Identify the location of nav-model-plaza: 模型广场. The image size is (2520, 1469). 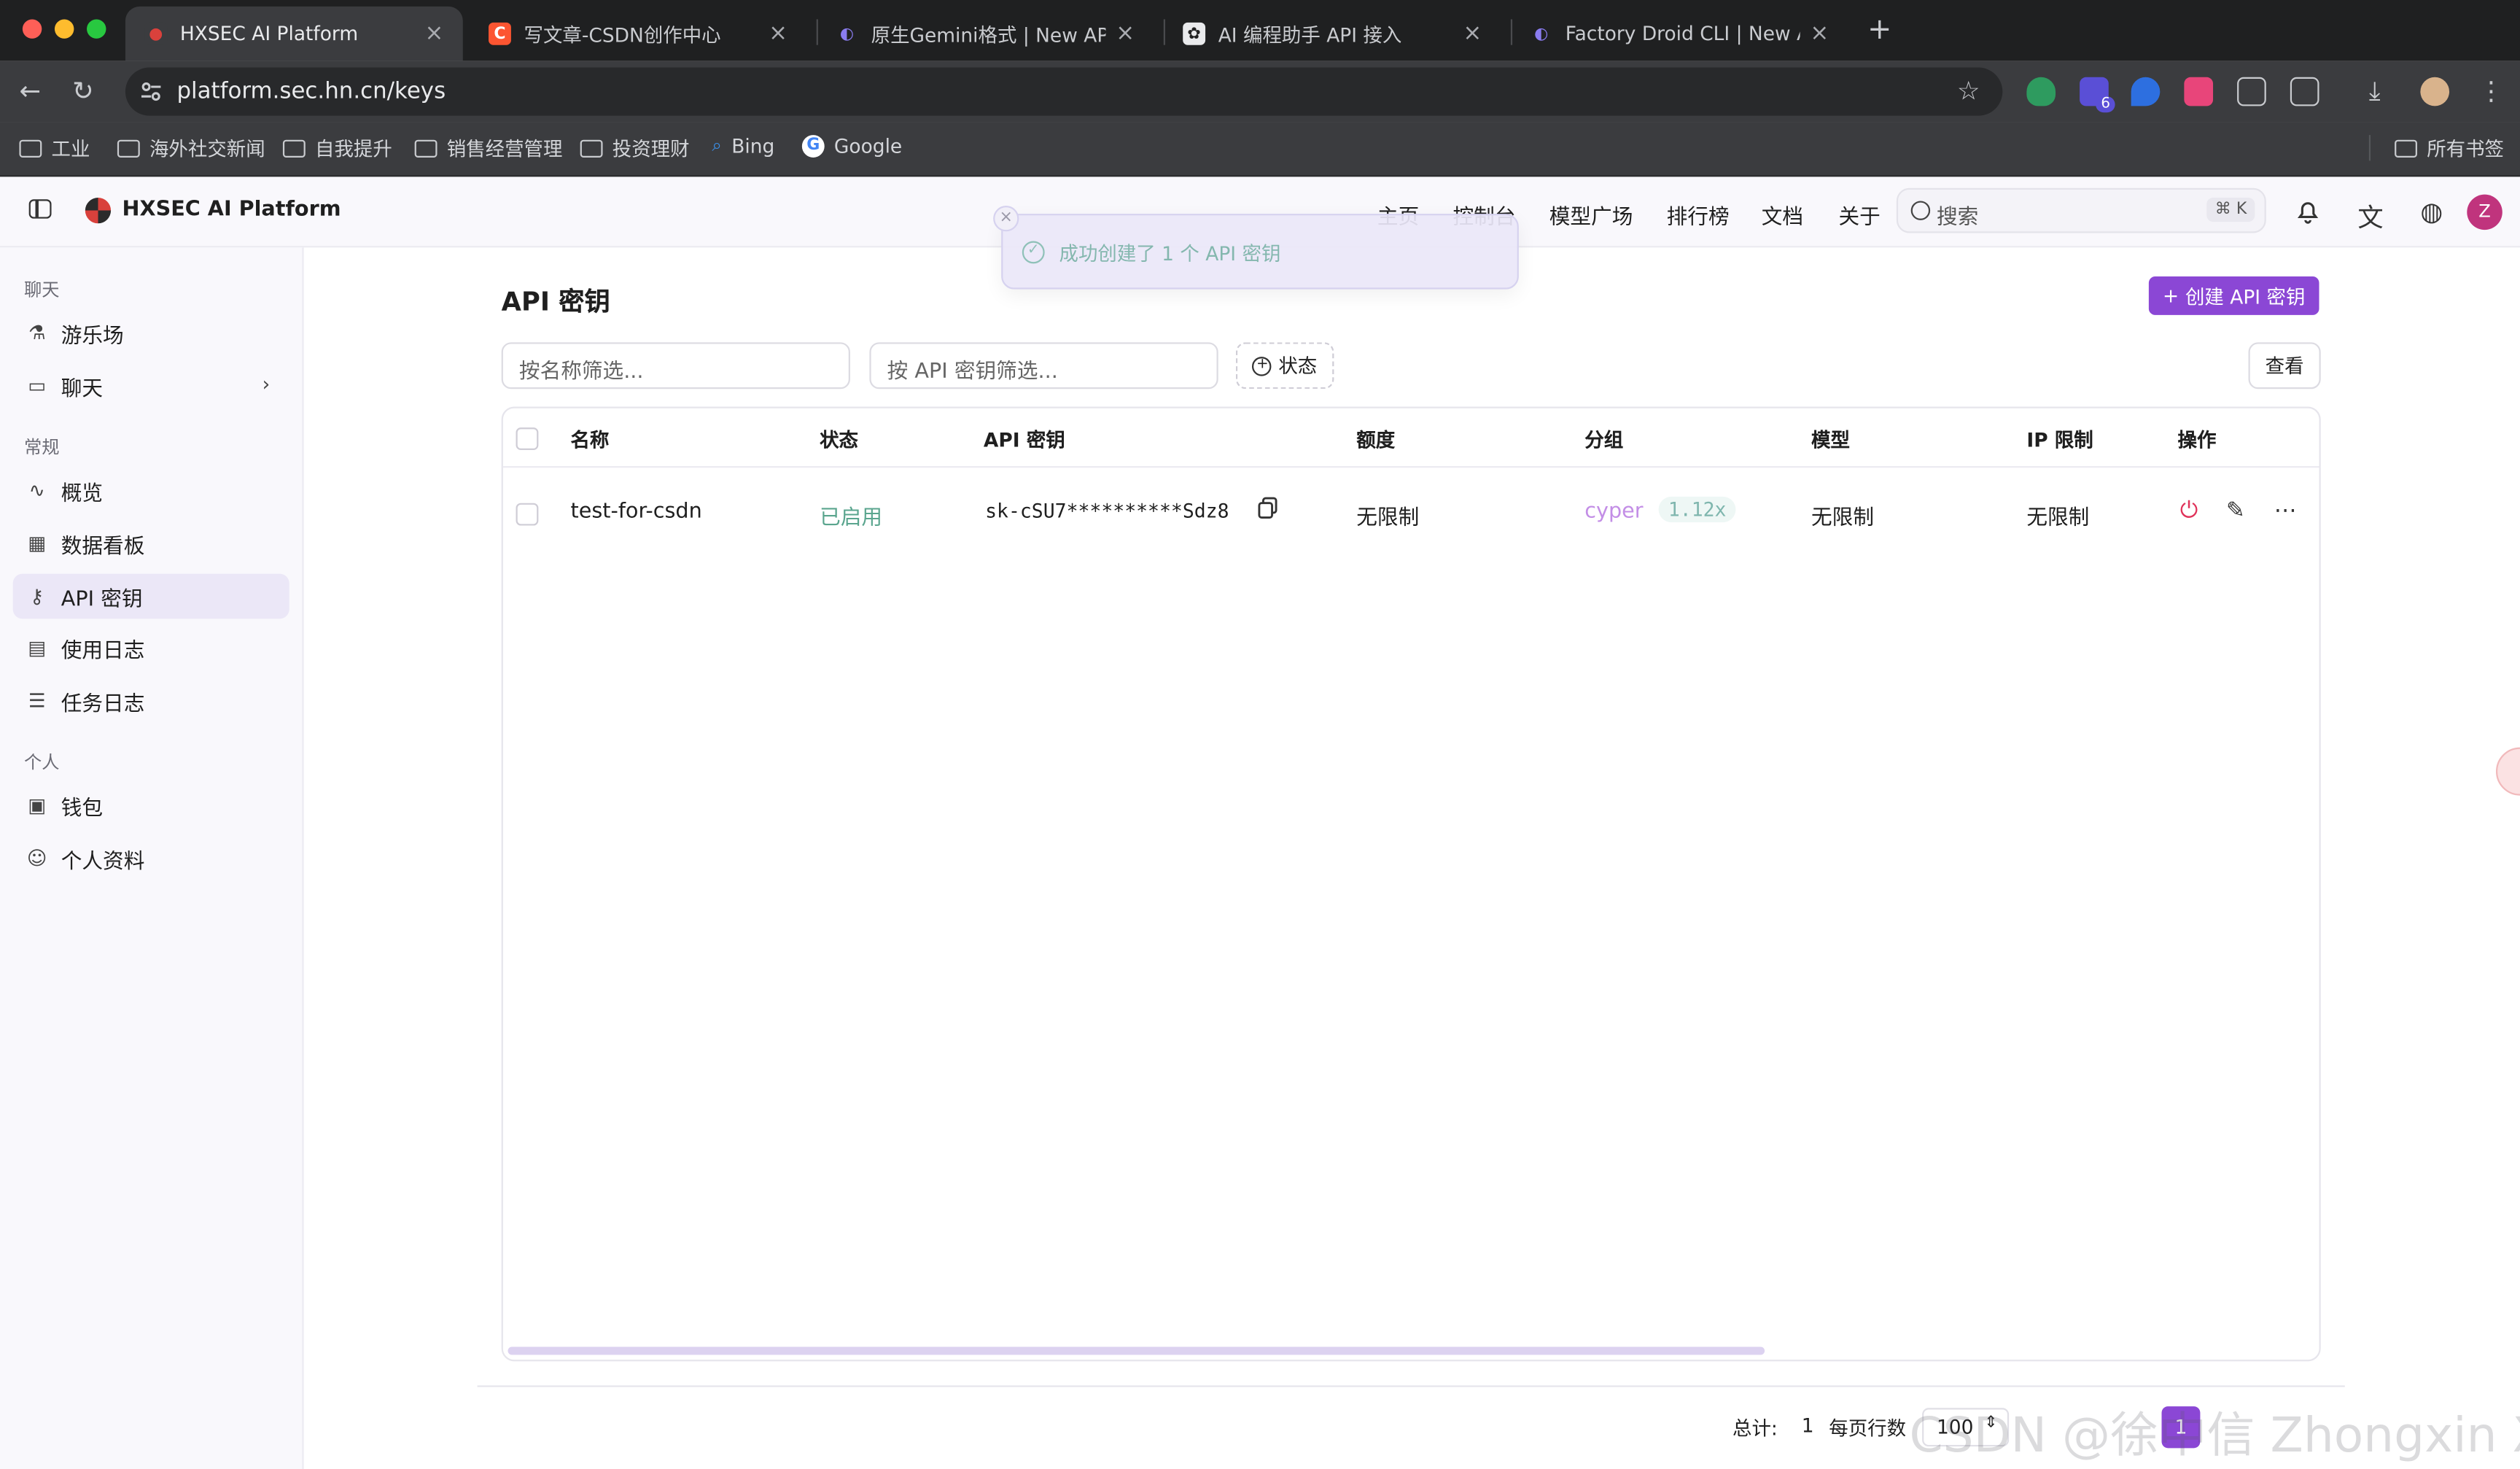
(1591, 214).